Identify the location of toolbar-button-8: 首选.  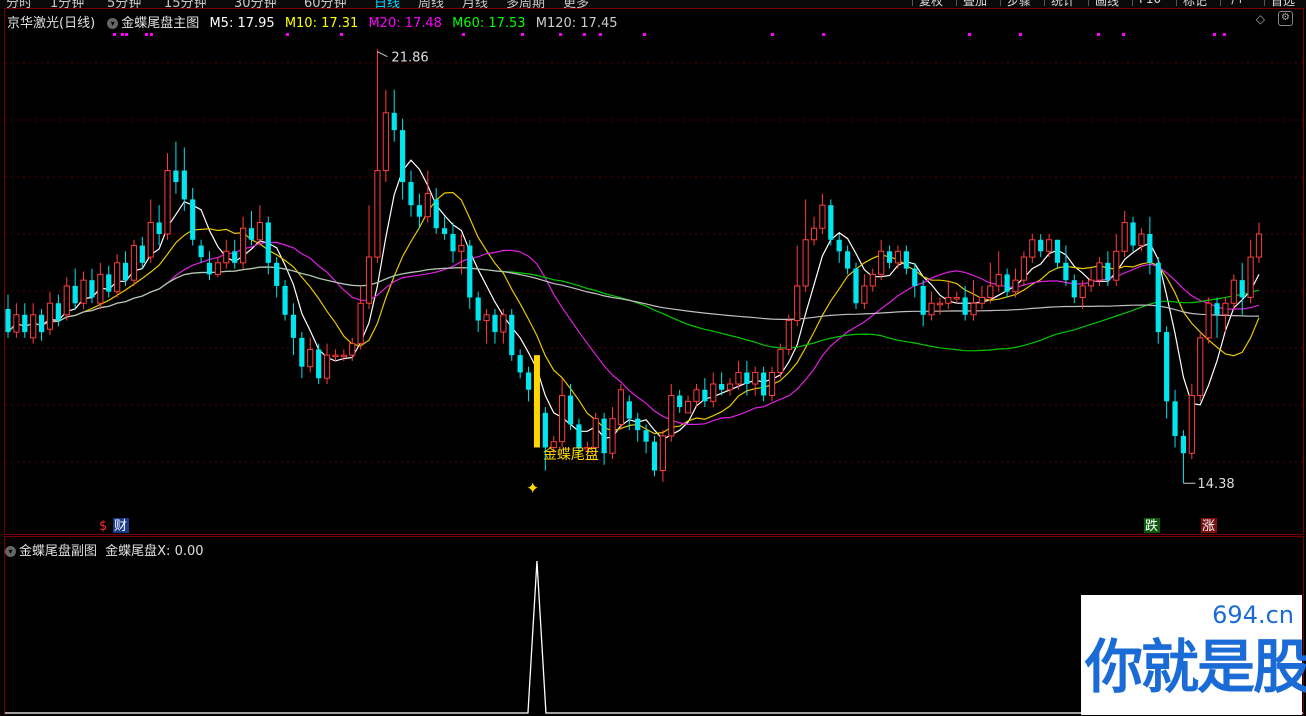
(1282, 4).